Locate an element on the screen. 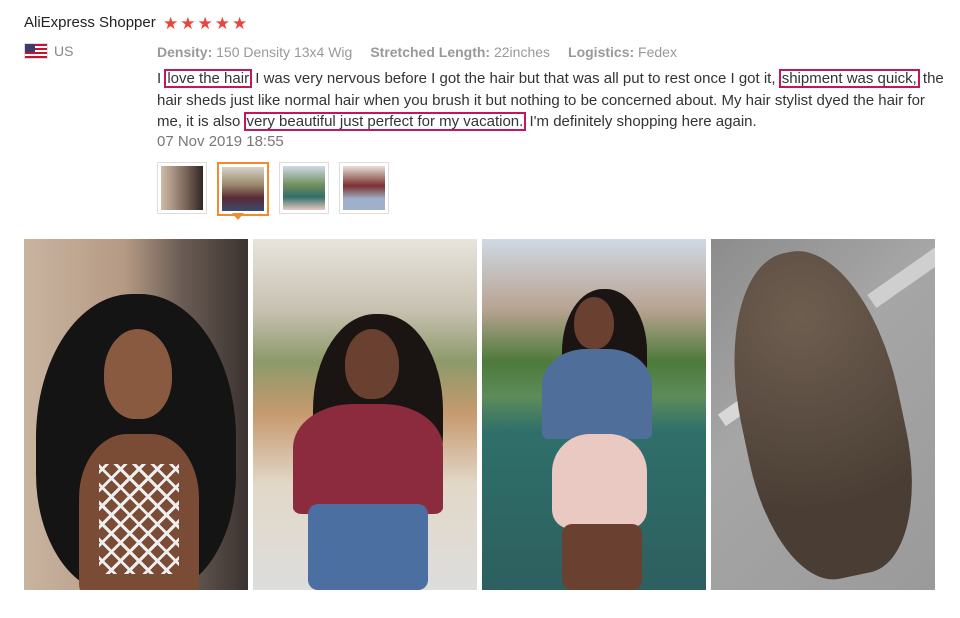 The image size is (960, 618). reviewer-country: US is located at coordinates (48, 51).